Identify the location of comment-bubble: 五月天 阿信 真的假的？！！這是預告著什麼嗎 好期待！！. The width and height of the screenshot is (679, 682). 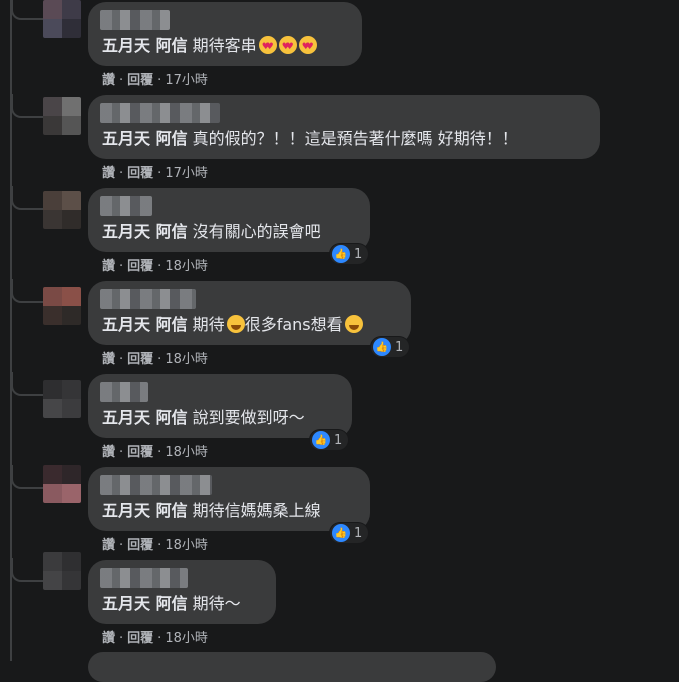
(344, 127).